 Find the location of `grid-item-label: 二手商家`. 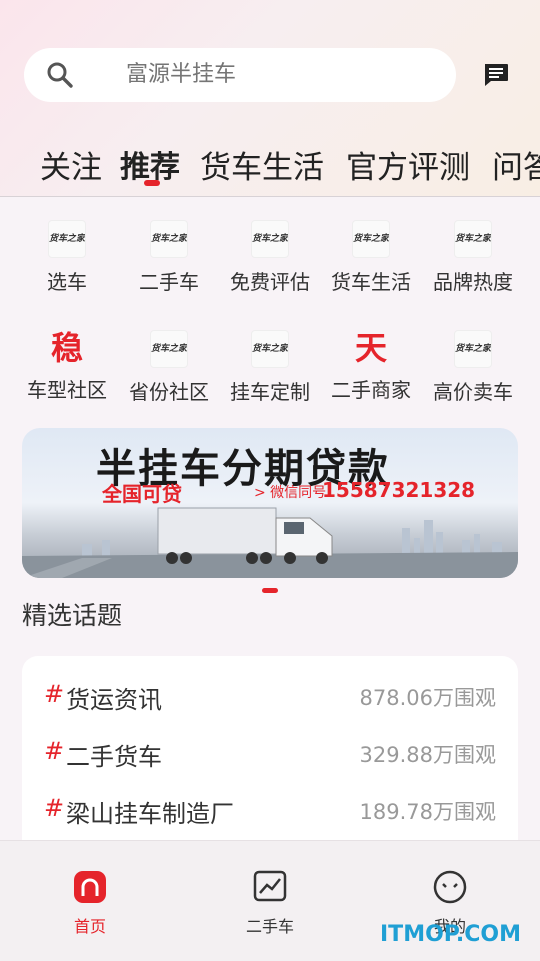

grid-item-label: 二手商家 is located at coordinates (371, 390).